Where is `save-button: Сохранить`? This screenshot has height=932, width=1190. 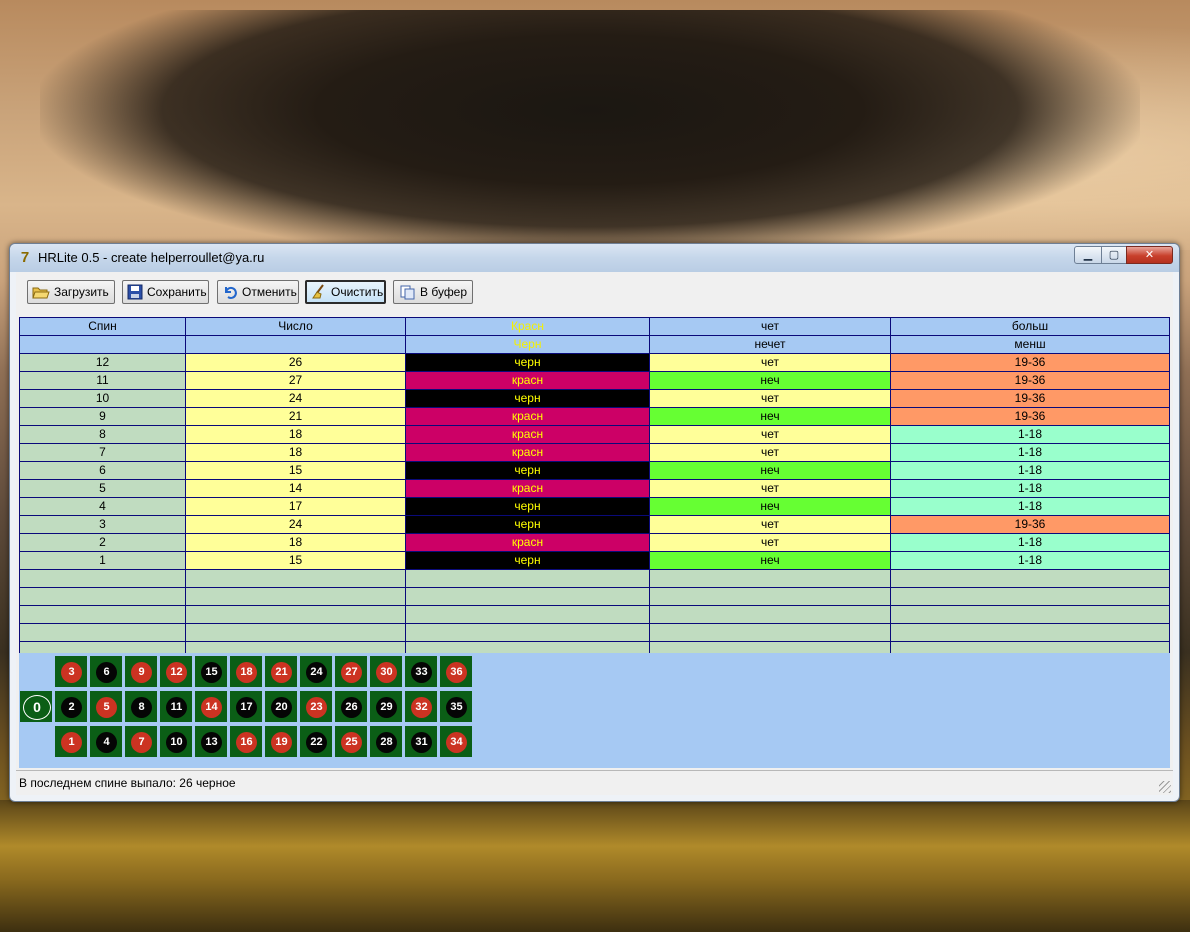 save-button: Сохранить is located at coordinates (165, 292).